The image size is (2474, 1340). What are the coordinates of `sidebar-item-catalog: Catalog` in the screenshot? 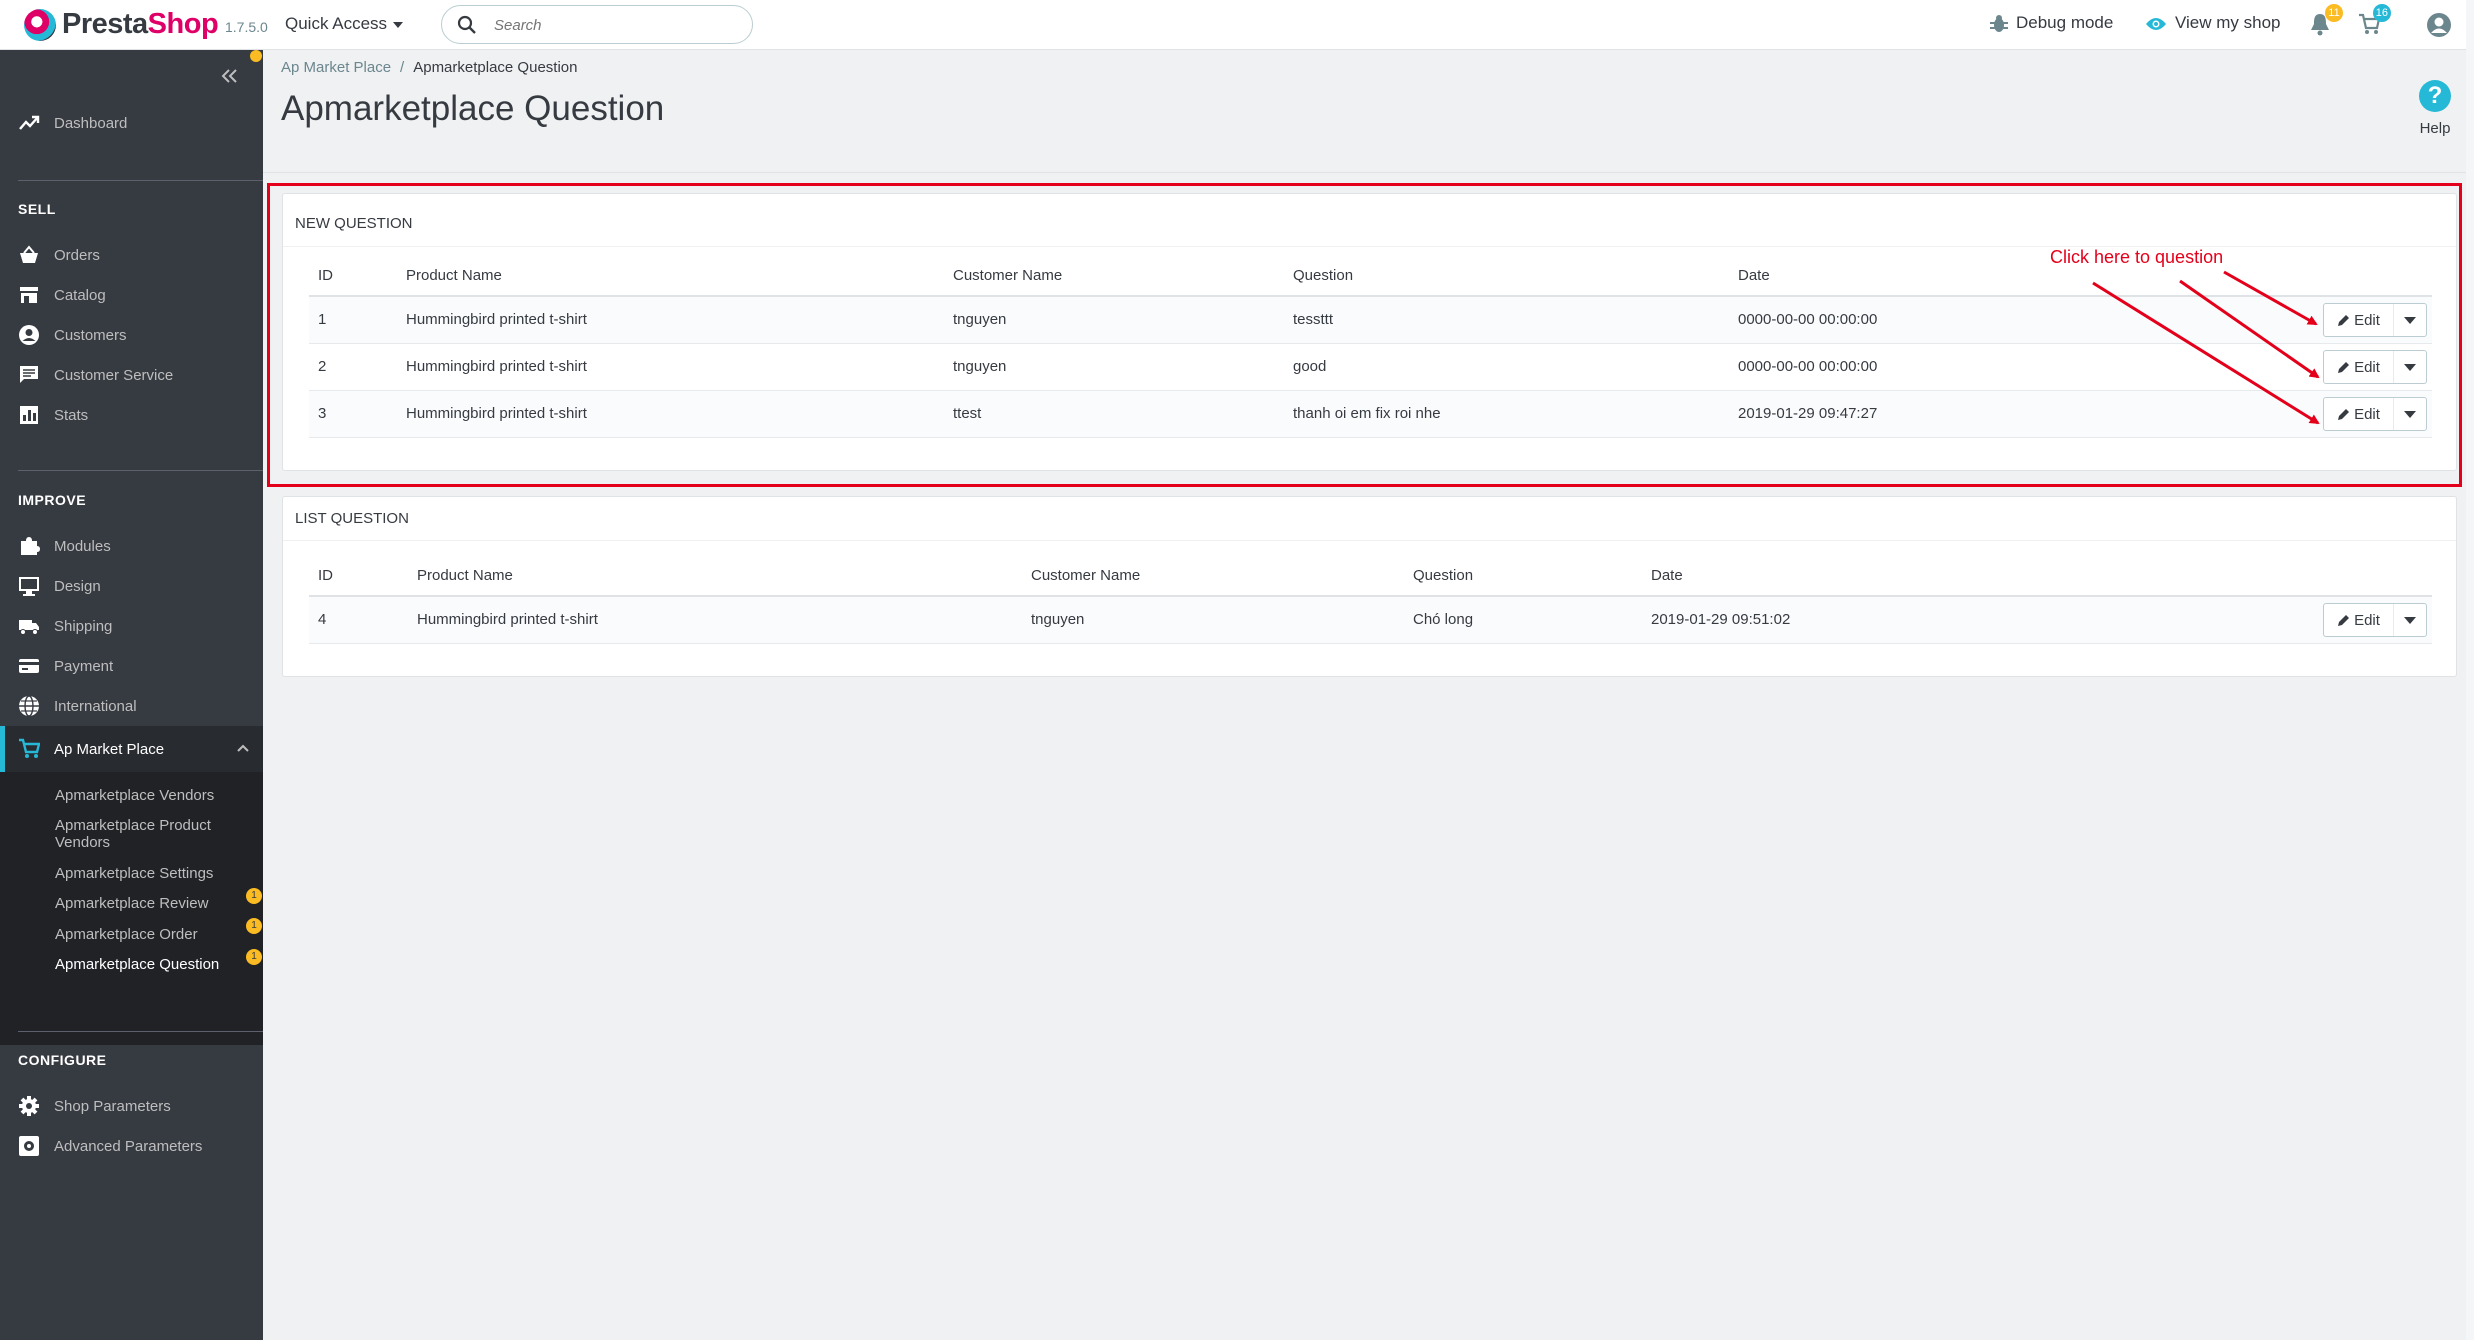 It's located at (62, 295).